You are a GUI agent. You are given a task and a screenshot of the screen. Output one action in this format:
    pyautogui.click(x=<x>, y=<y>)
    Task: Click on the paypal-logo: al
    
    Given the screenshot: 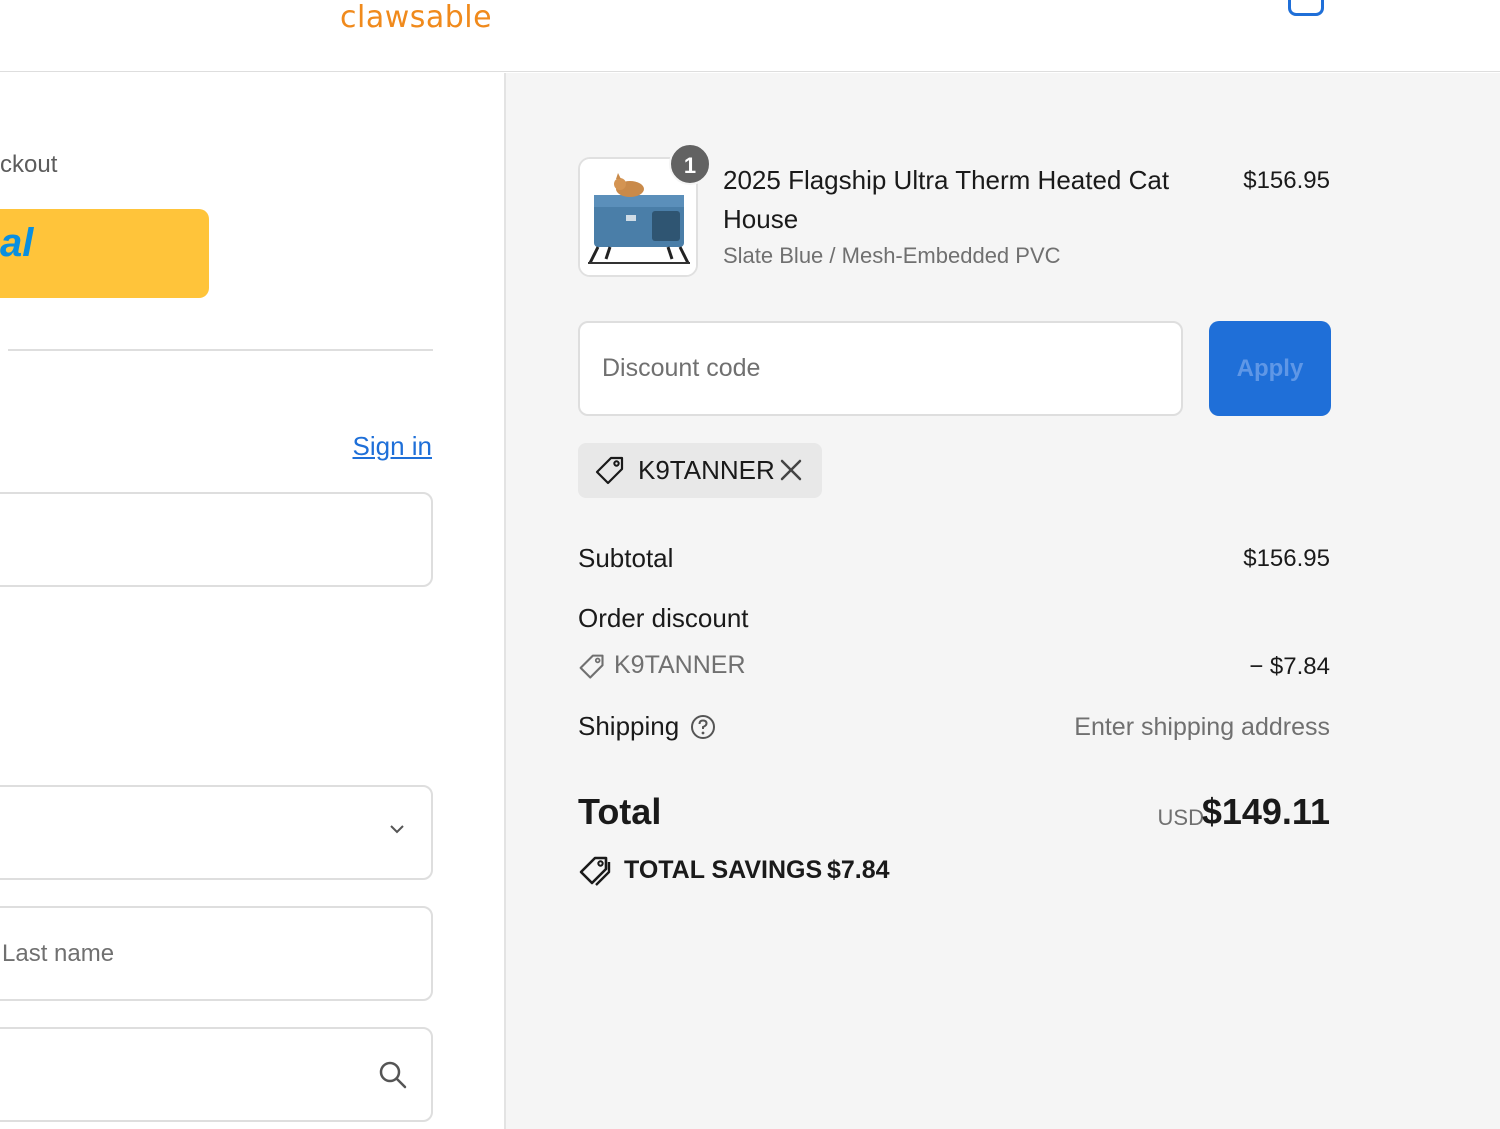 What is the action you would take?
    pyautogui.click(x=17, y=243)
    